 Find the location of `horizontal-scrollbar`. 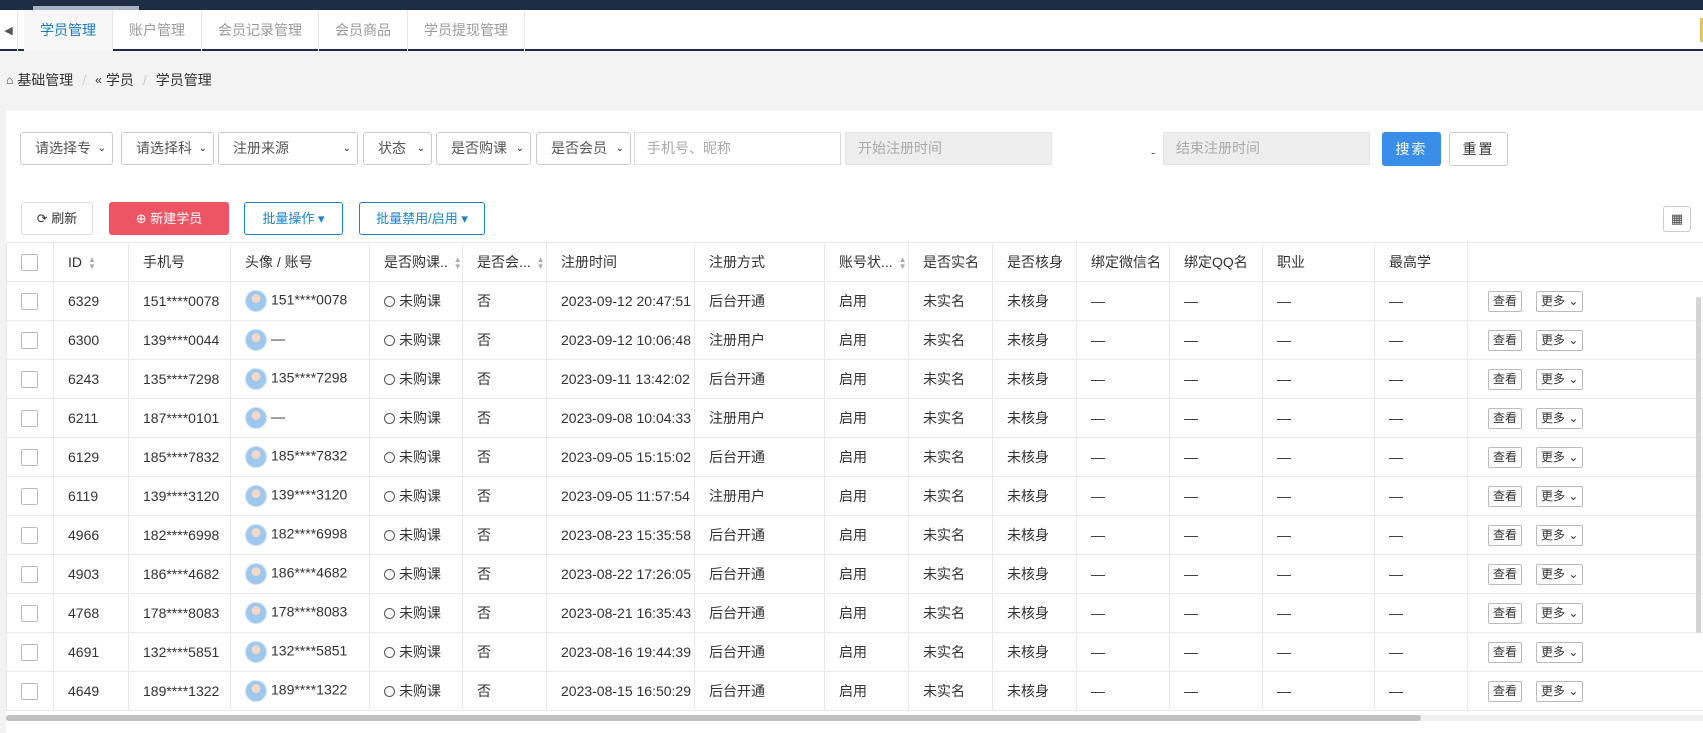

horizontal-scrollbar is located at coordinates (854, 718).